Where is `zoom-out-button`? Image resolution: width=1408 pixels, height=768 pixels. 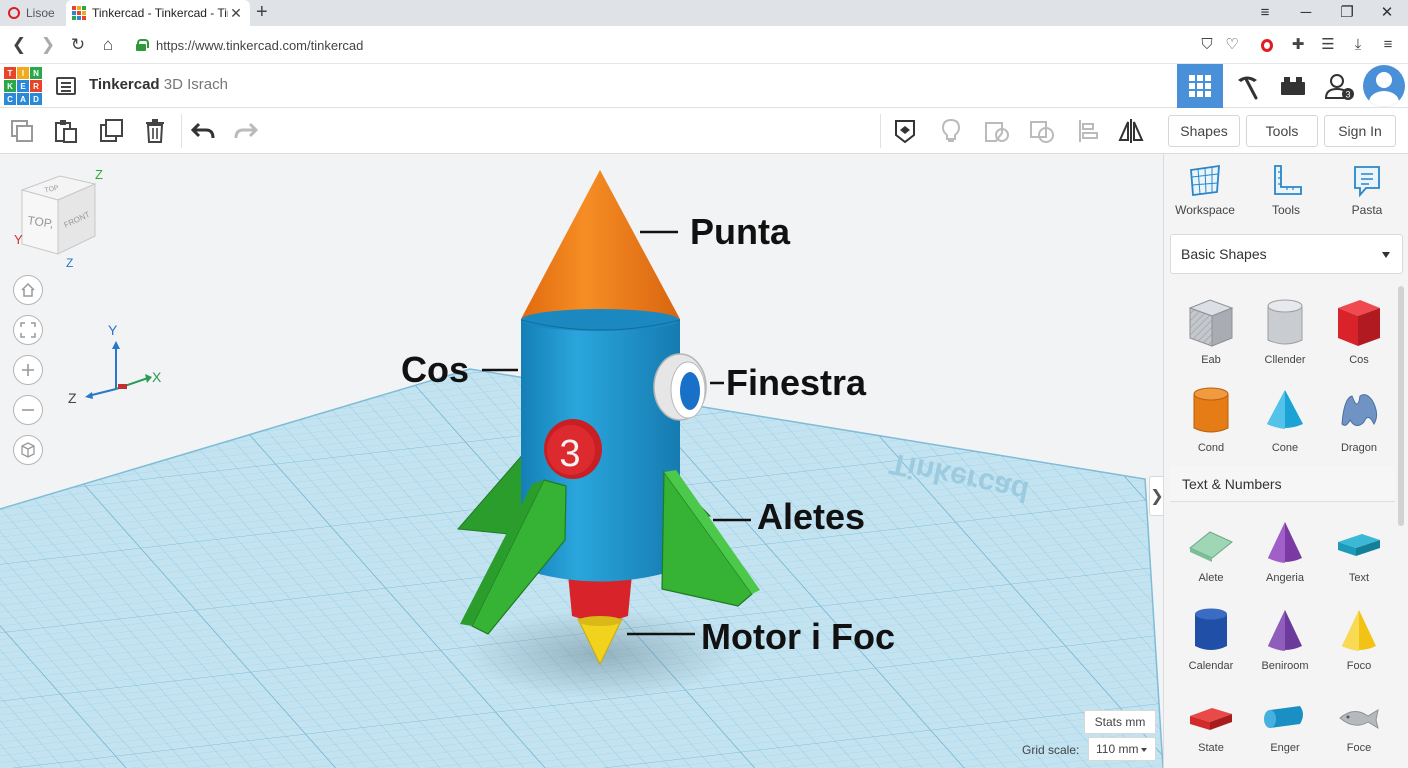 zoom-out-button is located at coordinates (28, 410).